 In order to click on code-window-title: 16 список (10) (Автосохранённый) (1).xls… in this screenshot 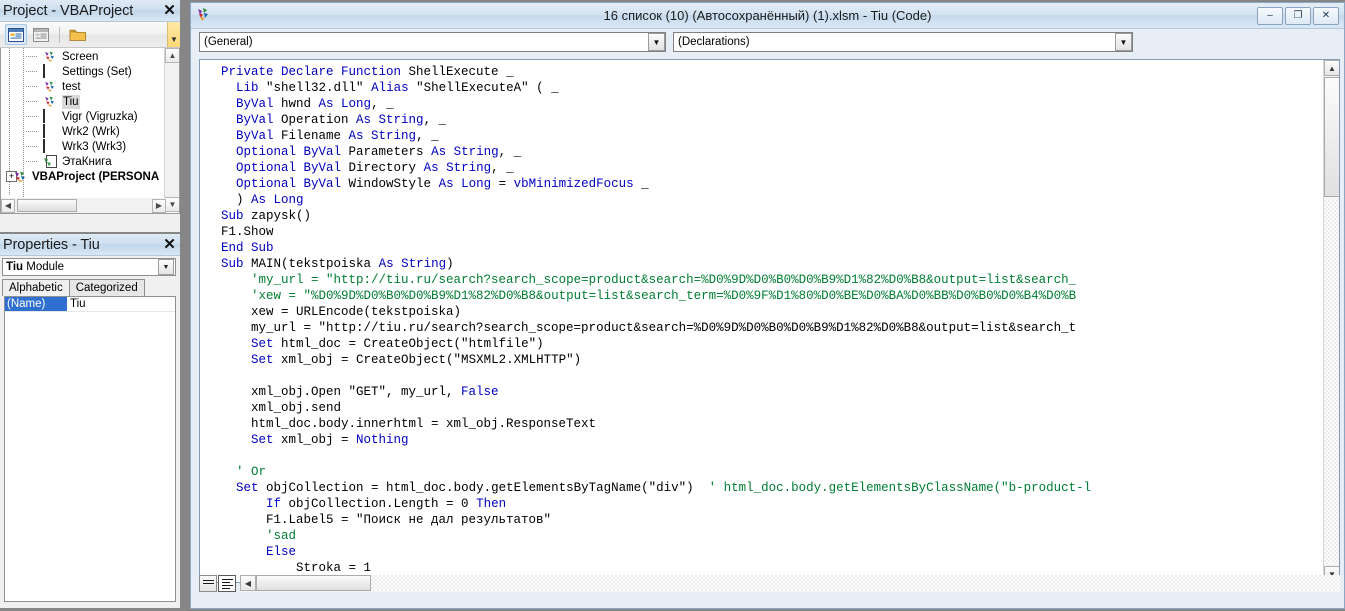, I will do `click(767, 15)`.